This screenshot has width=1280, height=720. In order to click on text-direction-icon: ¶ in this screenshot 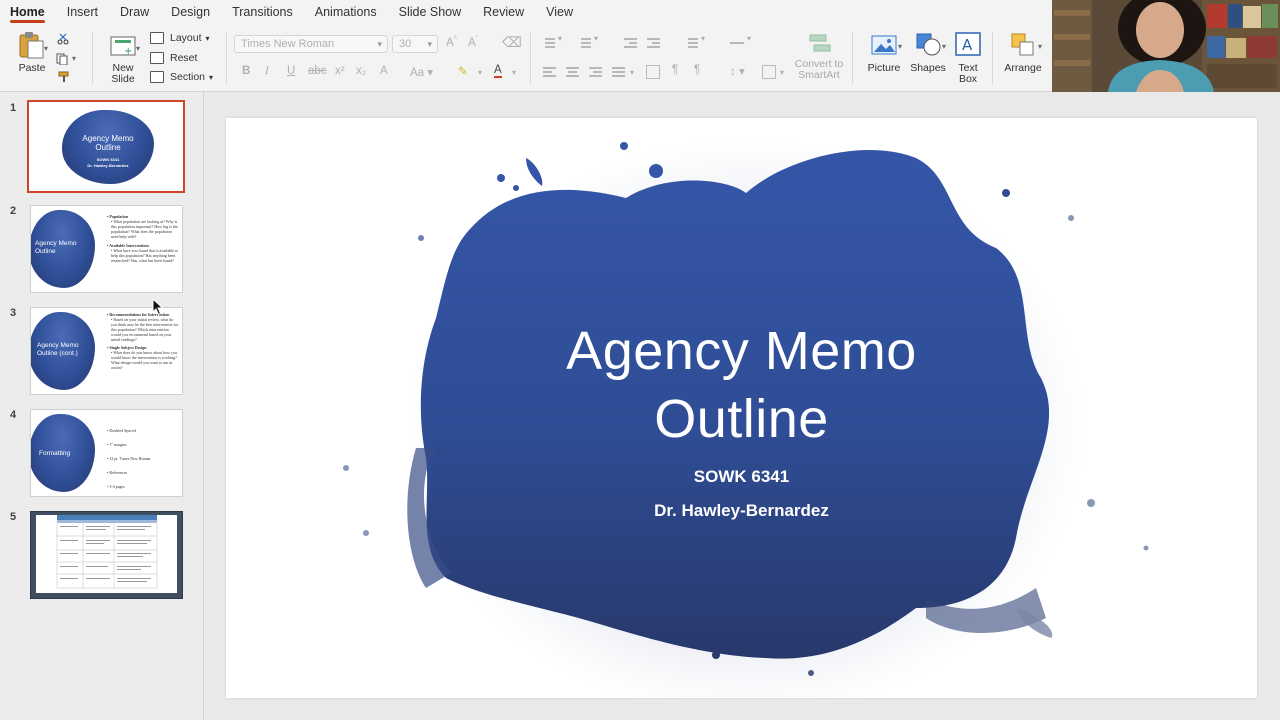, I will do `click(675, 70)`.